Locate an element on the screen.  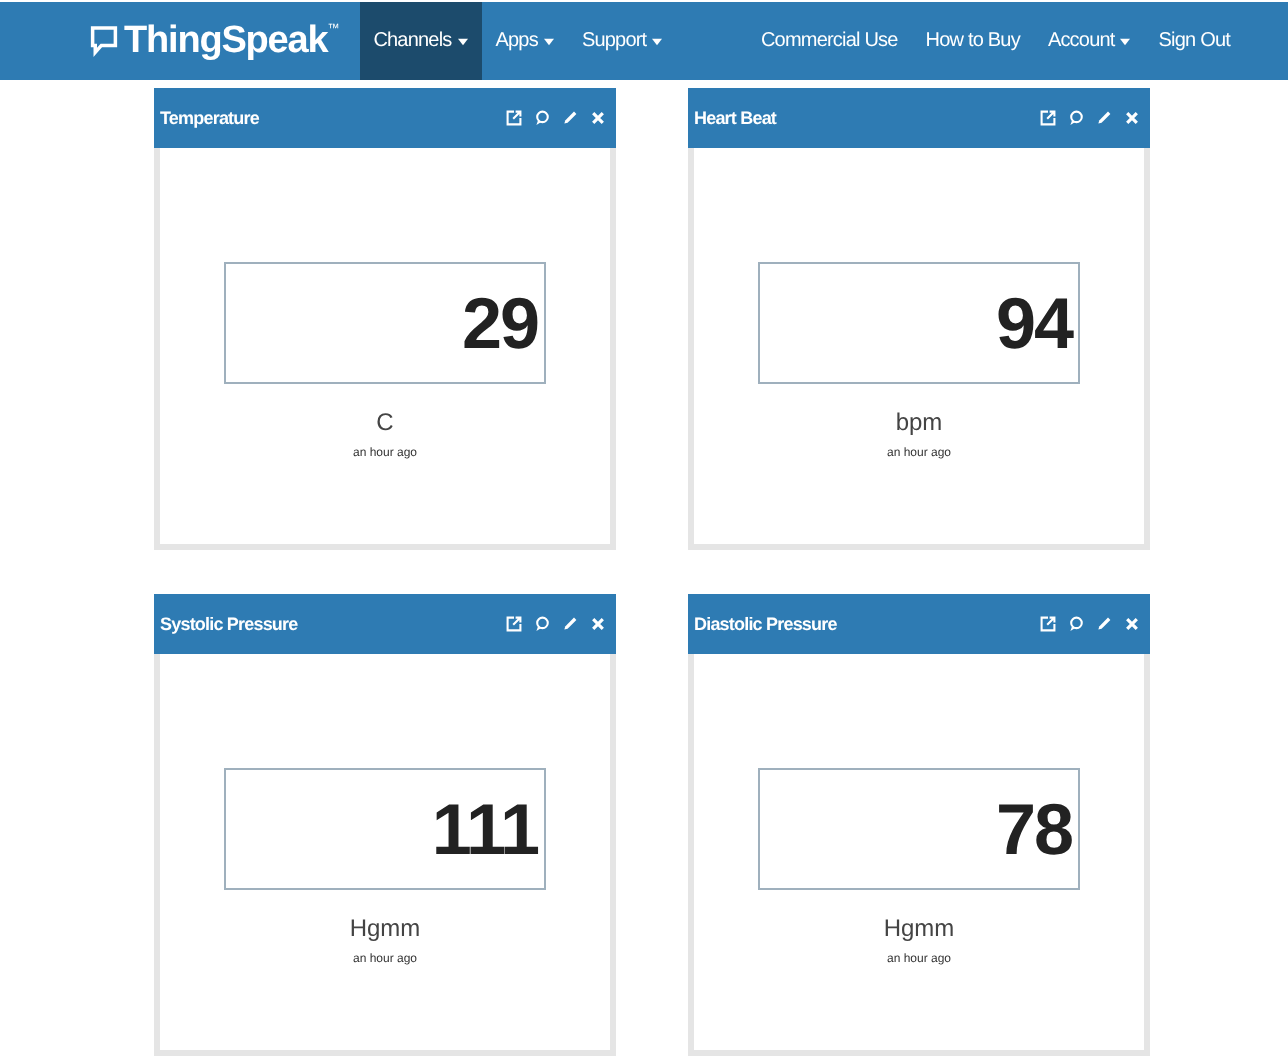
value-display: 94 is located at coordinates (919, 323).